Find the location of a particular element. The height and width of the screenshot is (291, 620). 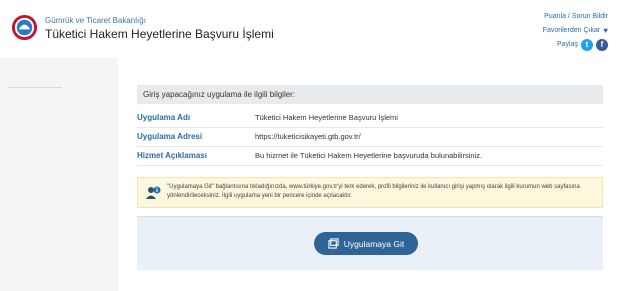

external-window-icon is located at coordinates (333, 243).